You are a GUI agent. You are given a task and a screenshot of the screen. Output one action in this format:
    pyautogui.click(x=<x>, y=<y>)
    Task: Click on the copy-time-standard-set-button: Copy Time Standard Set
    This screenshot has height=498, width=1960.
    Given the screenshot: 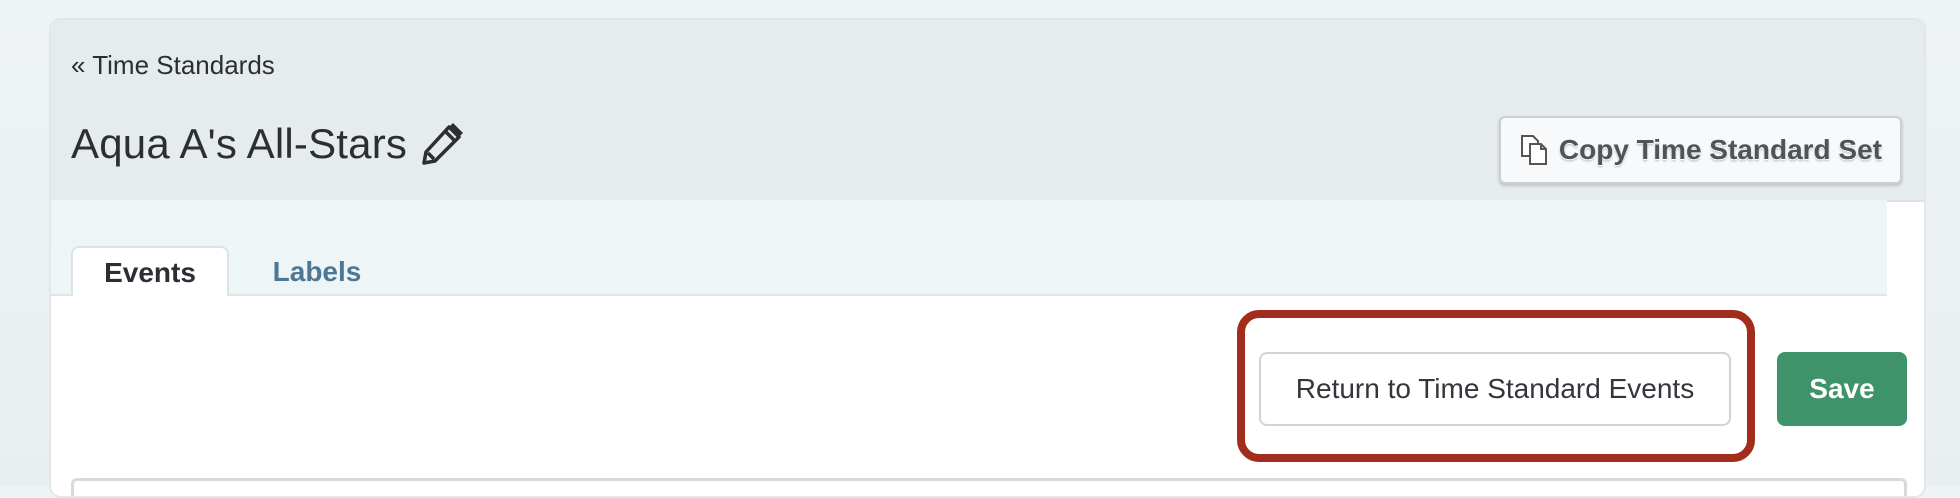 What is the action you would take?
    pyautogui.click(x=1700, y=150)
    